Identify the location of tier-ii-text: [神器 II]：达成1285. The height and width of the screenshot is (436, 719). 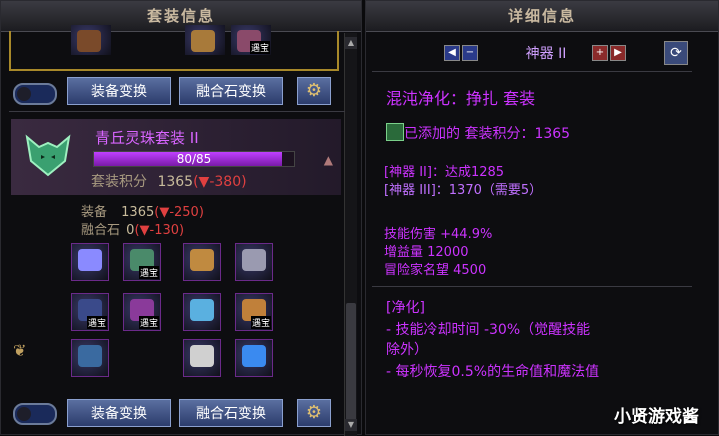
(444, 172).